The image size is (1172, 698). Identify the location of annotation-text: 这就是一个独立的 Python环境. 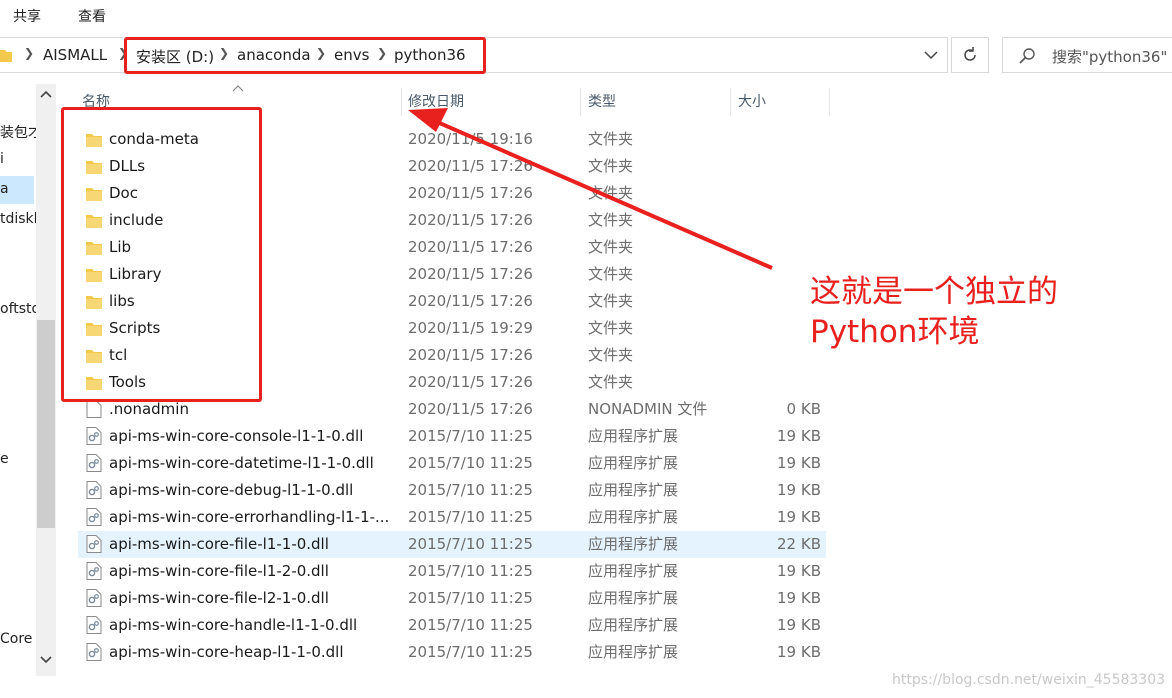
(934, 312).